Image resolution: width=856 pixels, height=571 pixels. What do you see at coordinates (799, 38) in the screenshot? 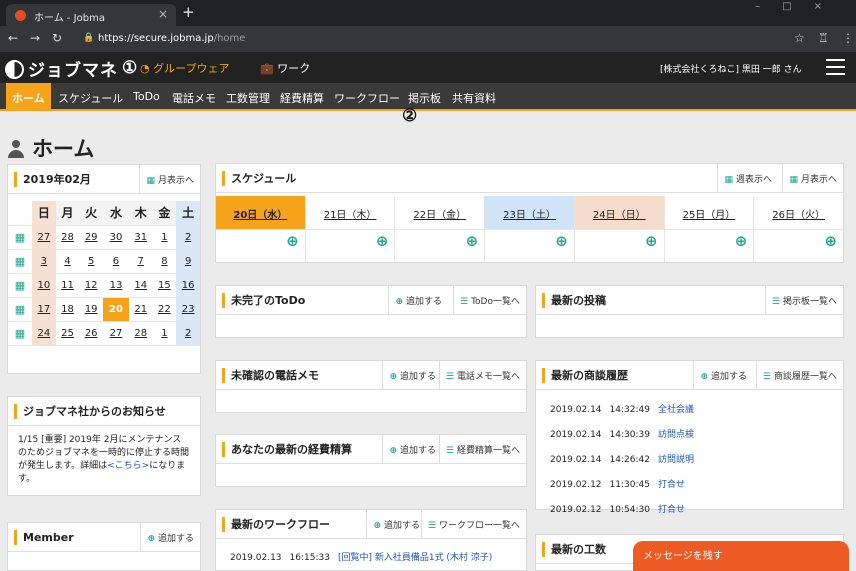
I see `star-icon: ☆` at bounding box center [799, 38].